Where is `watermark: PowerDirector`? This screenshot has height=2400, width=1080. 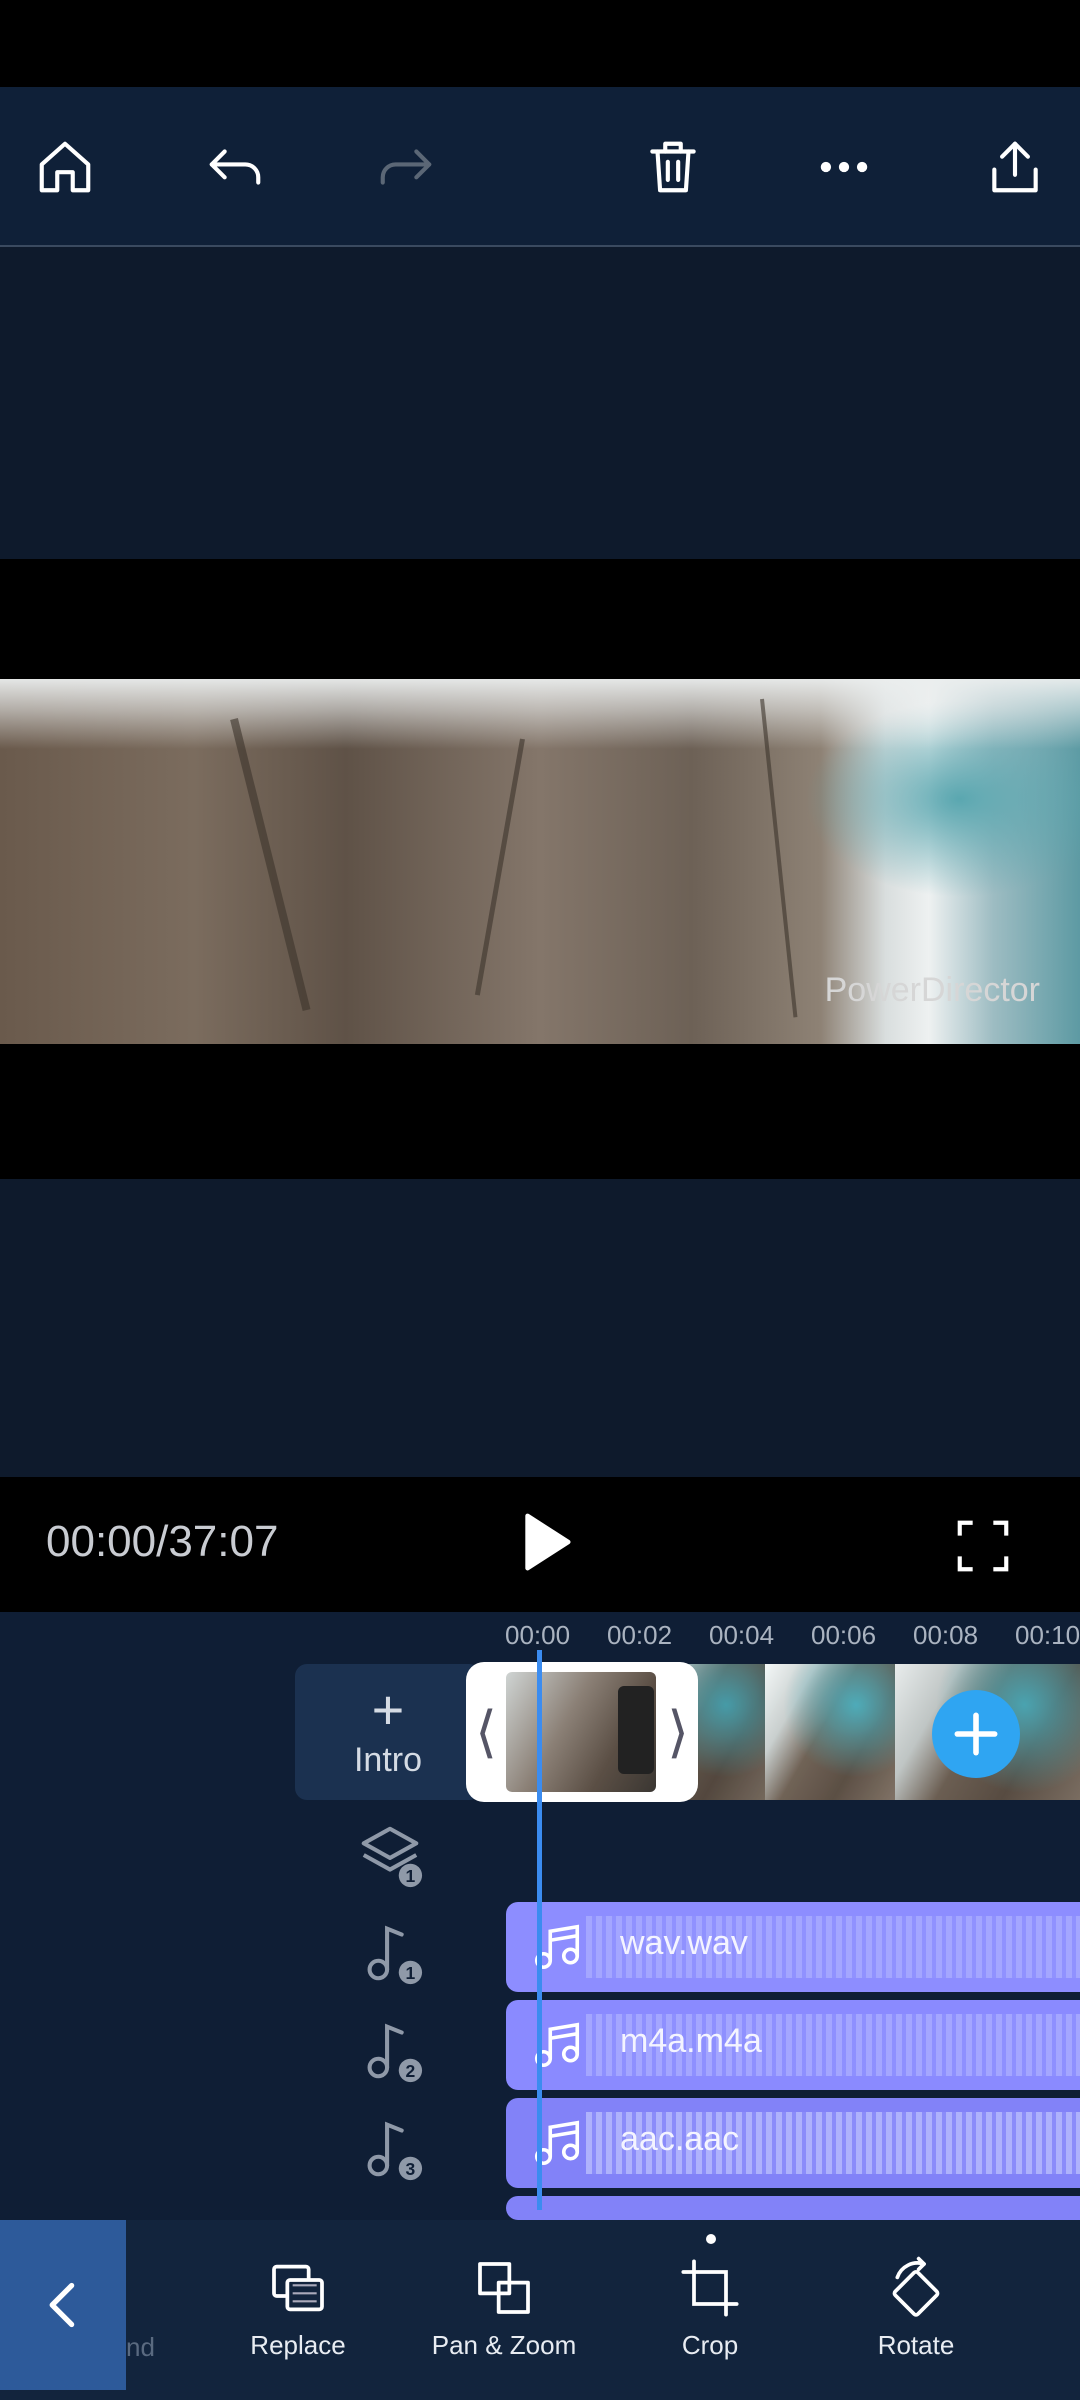 watermark: PowerDirector is located at coordinates (932, 990).